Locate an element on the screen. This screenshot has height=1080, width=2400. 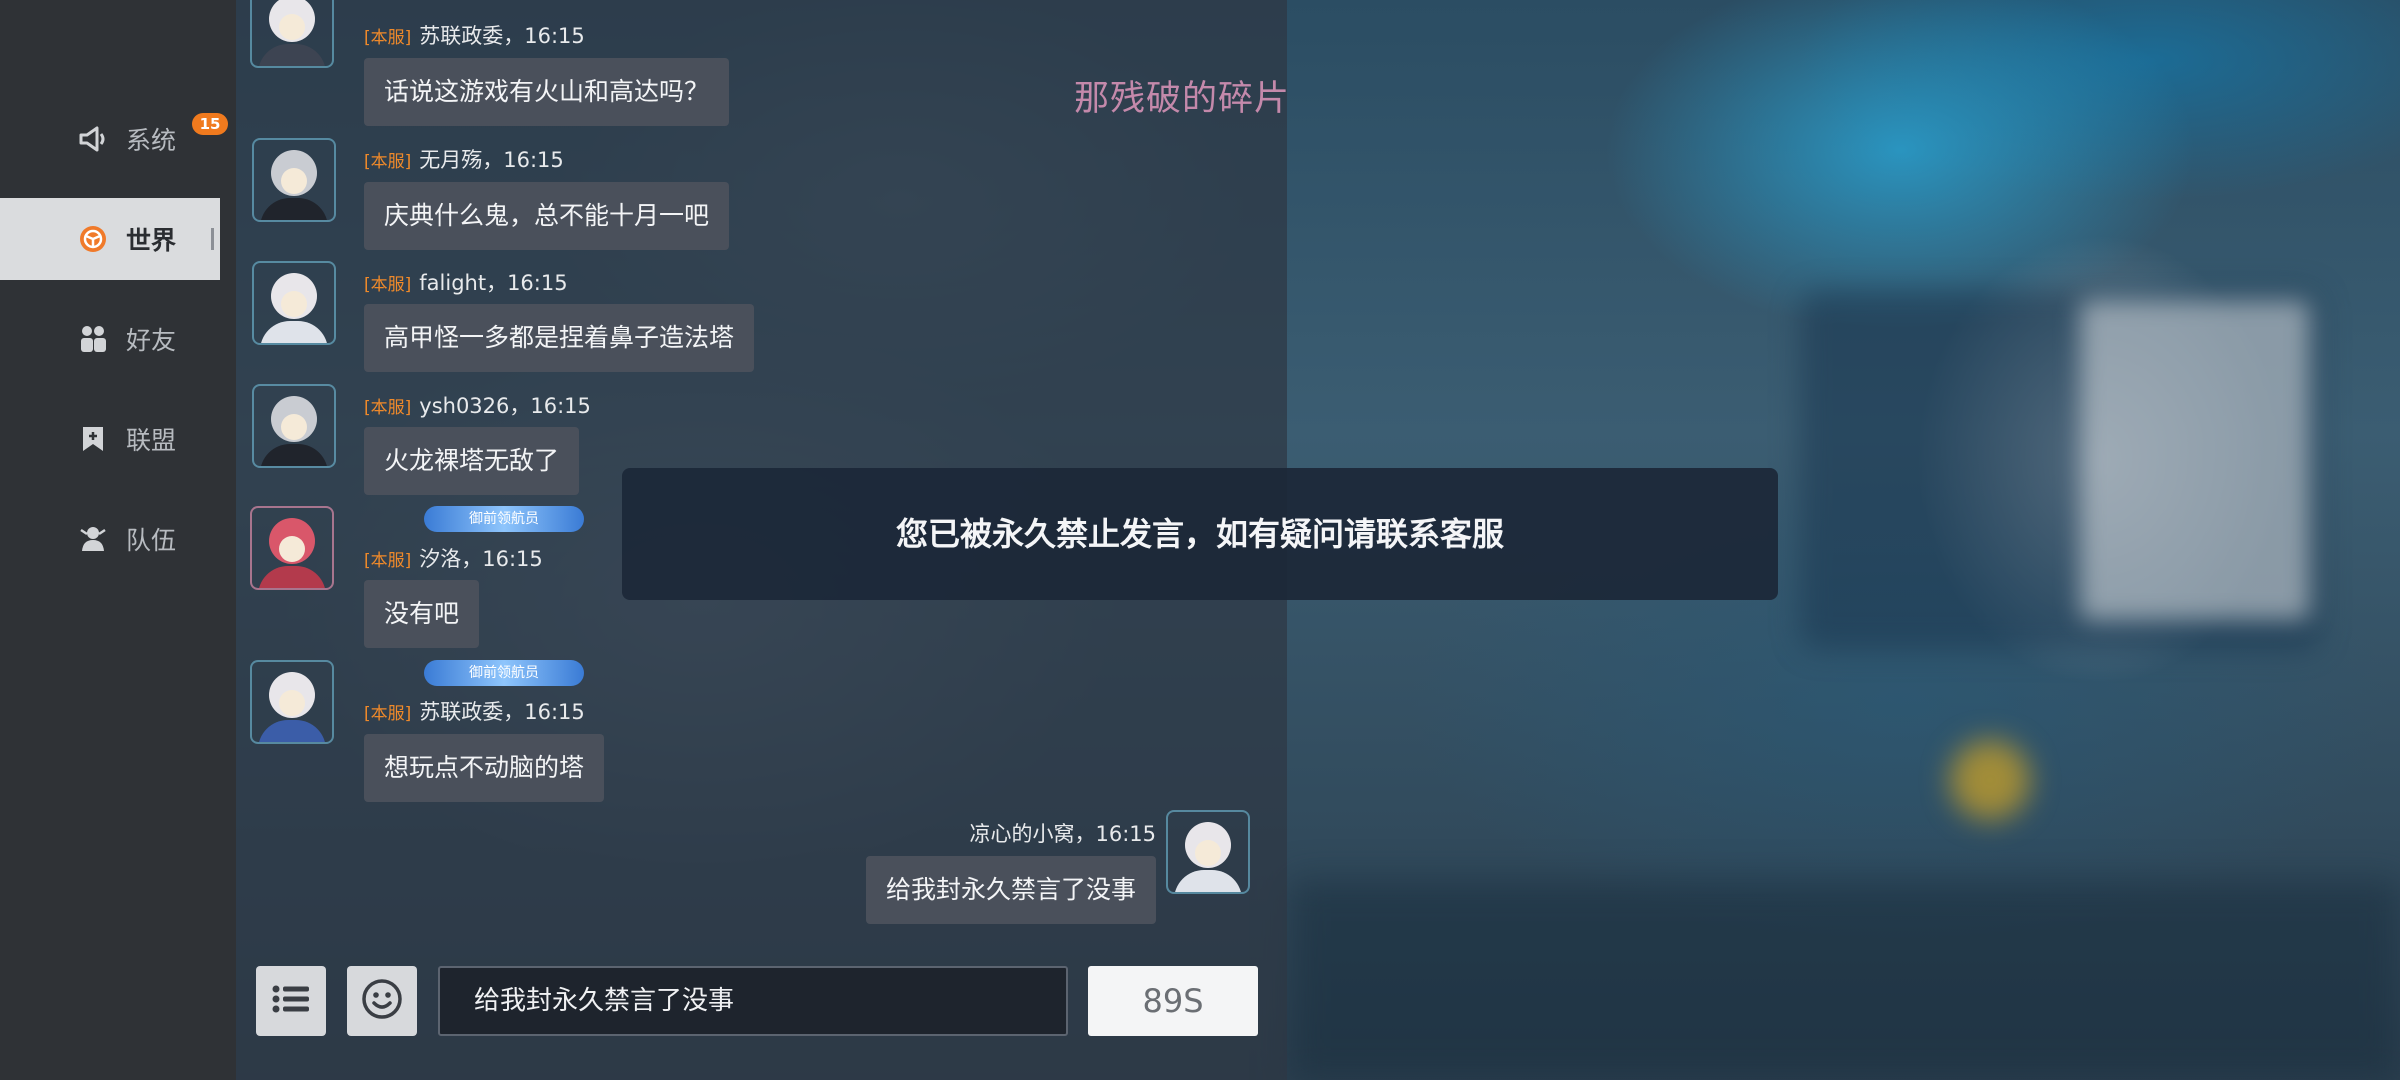
sender-time: ysh0326，16:15 is located at coordinates (505, 406).